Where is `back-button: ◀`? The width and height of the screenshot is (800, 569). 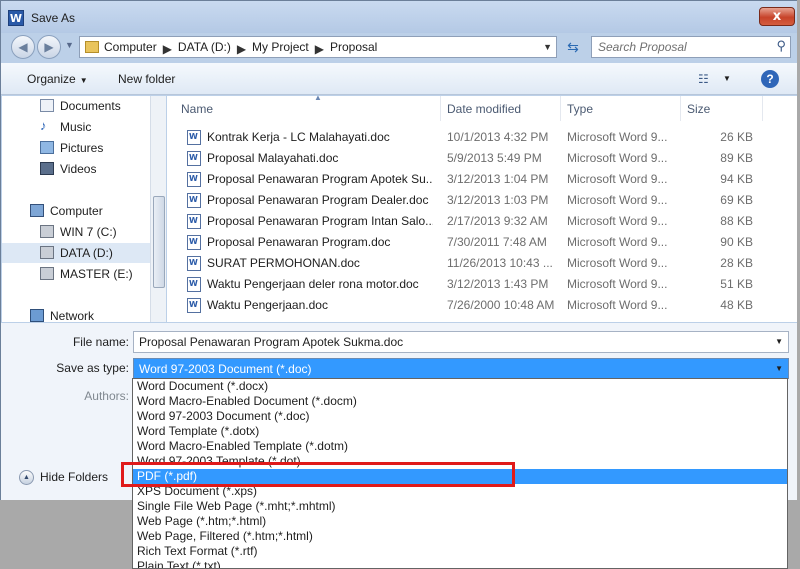
back-button: ◀ is located at coordinates (23, 47).